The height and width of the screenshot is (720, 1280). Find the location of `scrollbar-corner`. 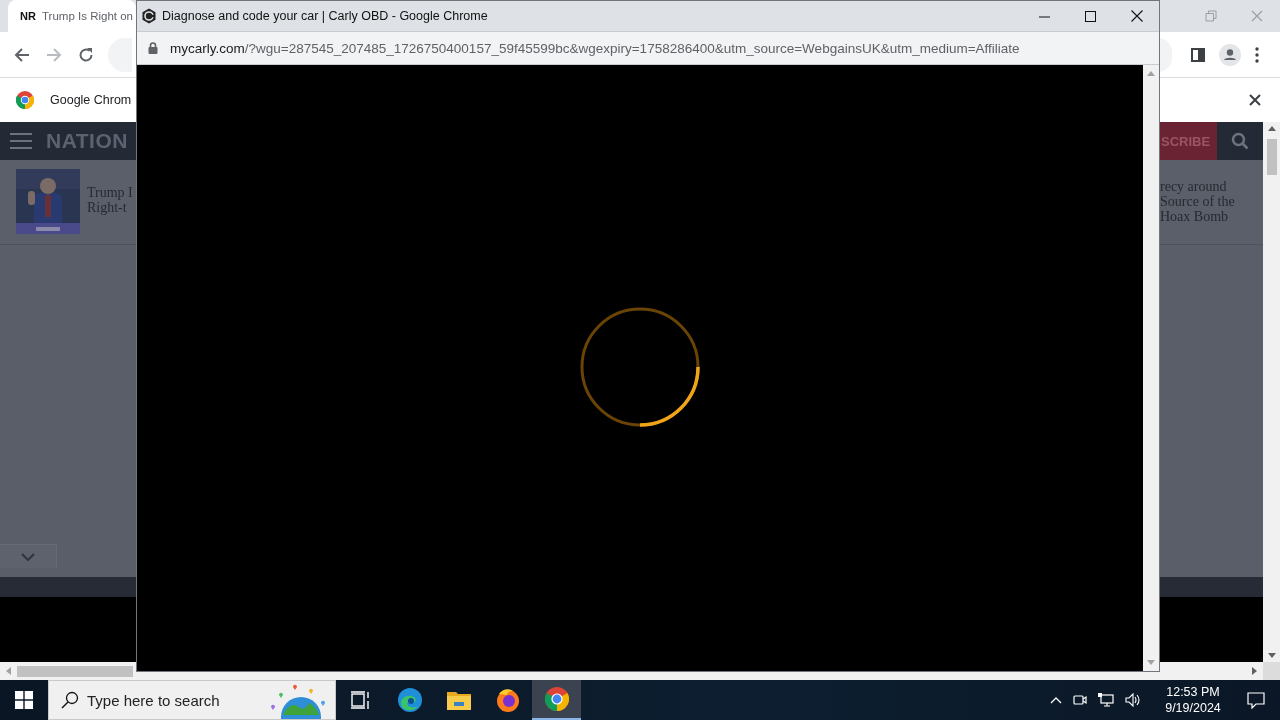

scrollbar-corner is located at coordinates (1271, 671).